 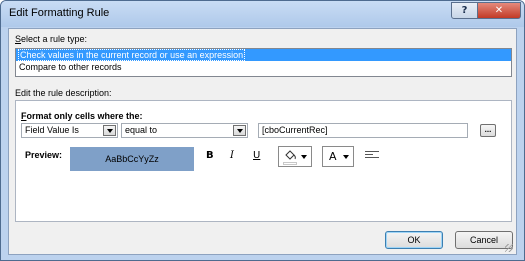 I want to click on title-bar: Edit Formatting Rule ? ✕, so click(x=262, y=14).